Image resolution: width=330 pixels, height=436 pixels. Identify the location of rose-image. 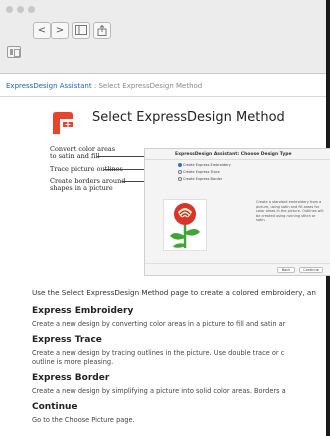
(185, 225).